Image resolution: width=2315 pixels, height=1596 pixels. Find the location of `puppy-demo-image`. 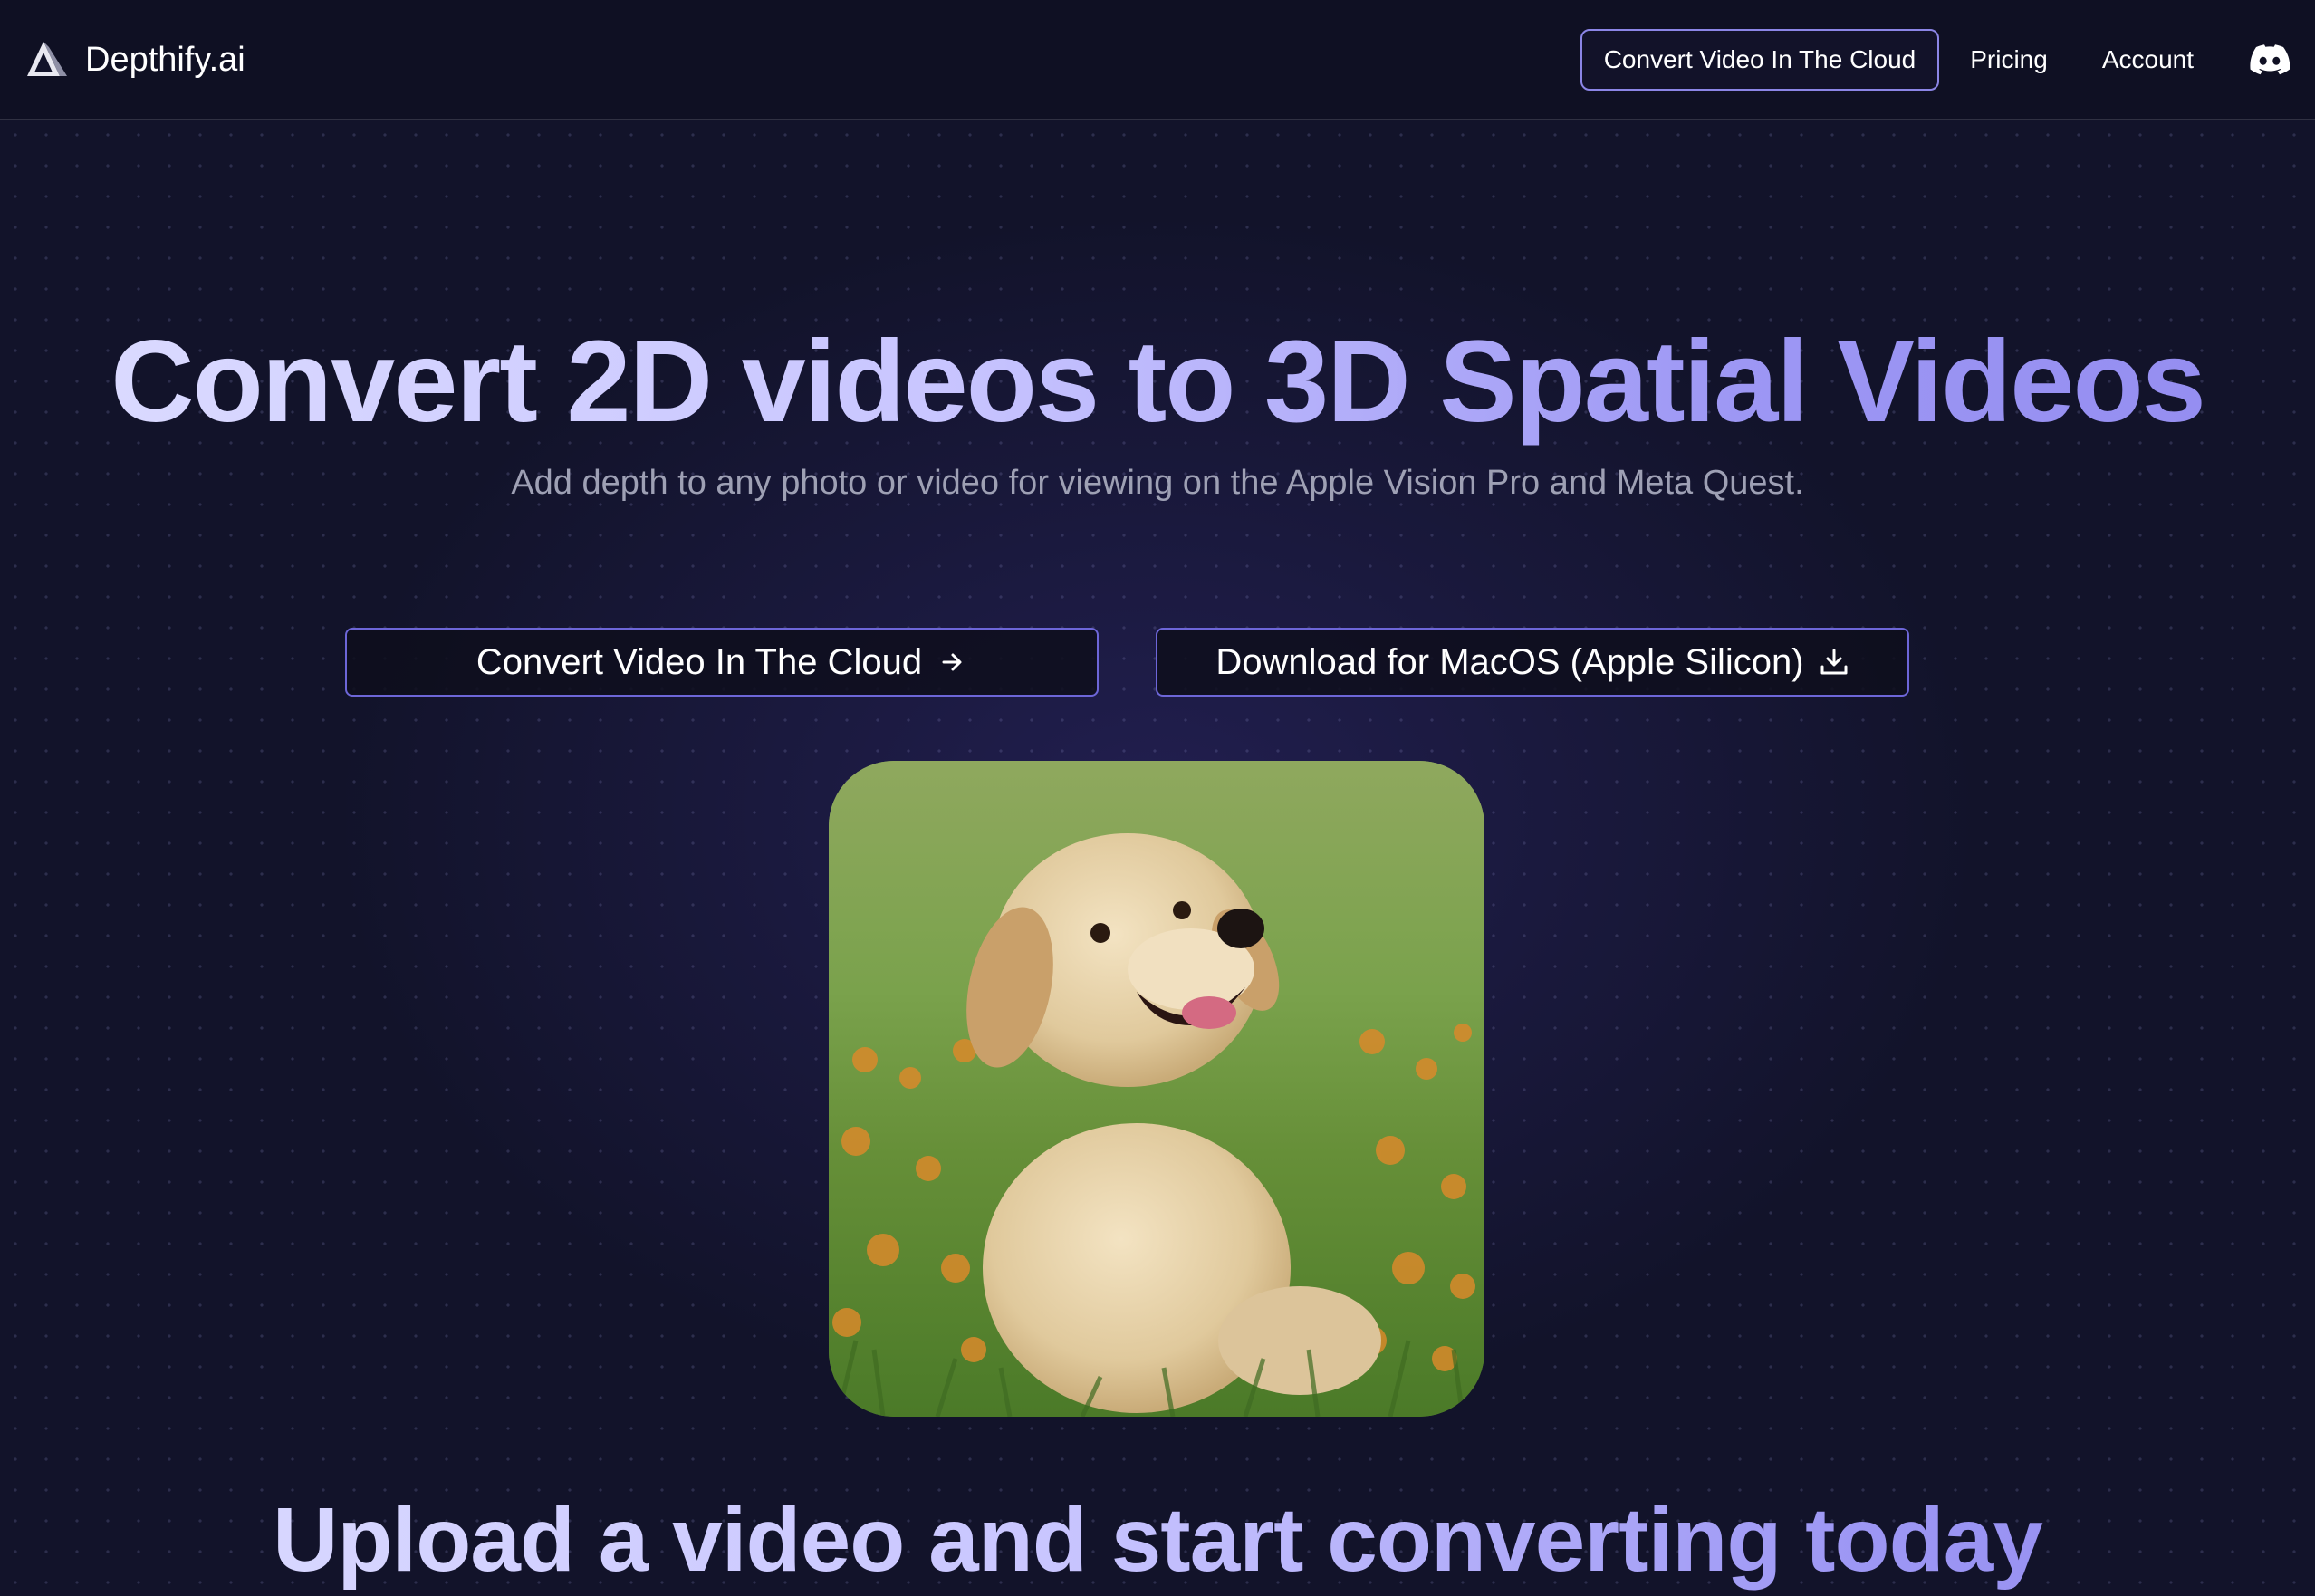

puppy-demo-image is located at coordinates (1156, 1089).